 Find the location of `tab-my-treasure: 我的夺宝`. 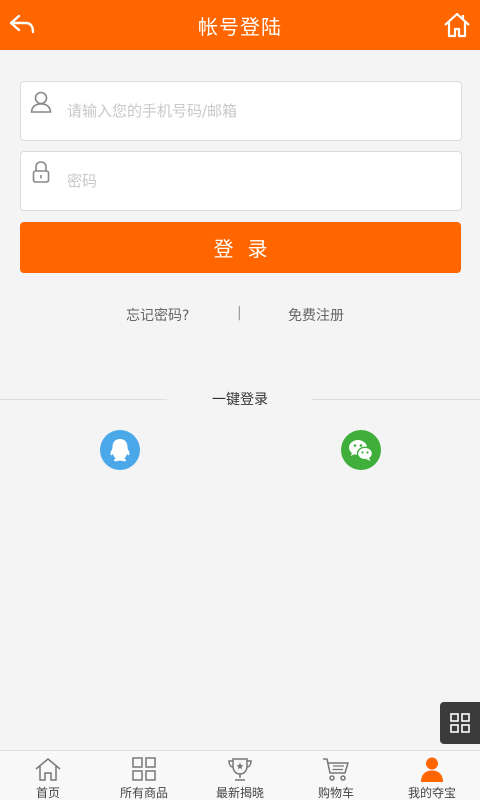

tab-my-treasure: 我的夺宝 is located at coordinates (432, 775).